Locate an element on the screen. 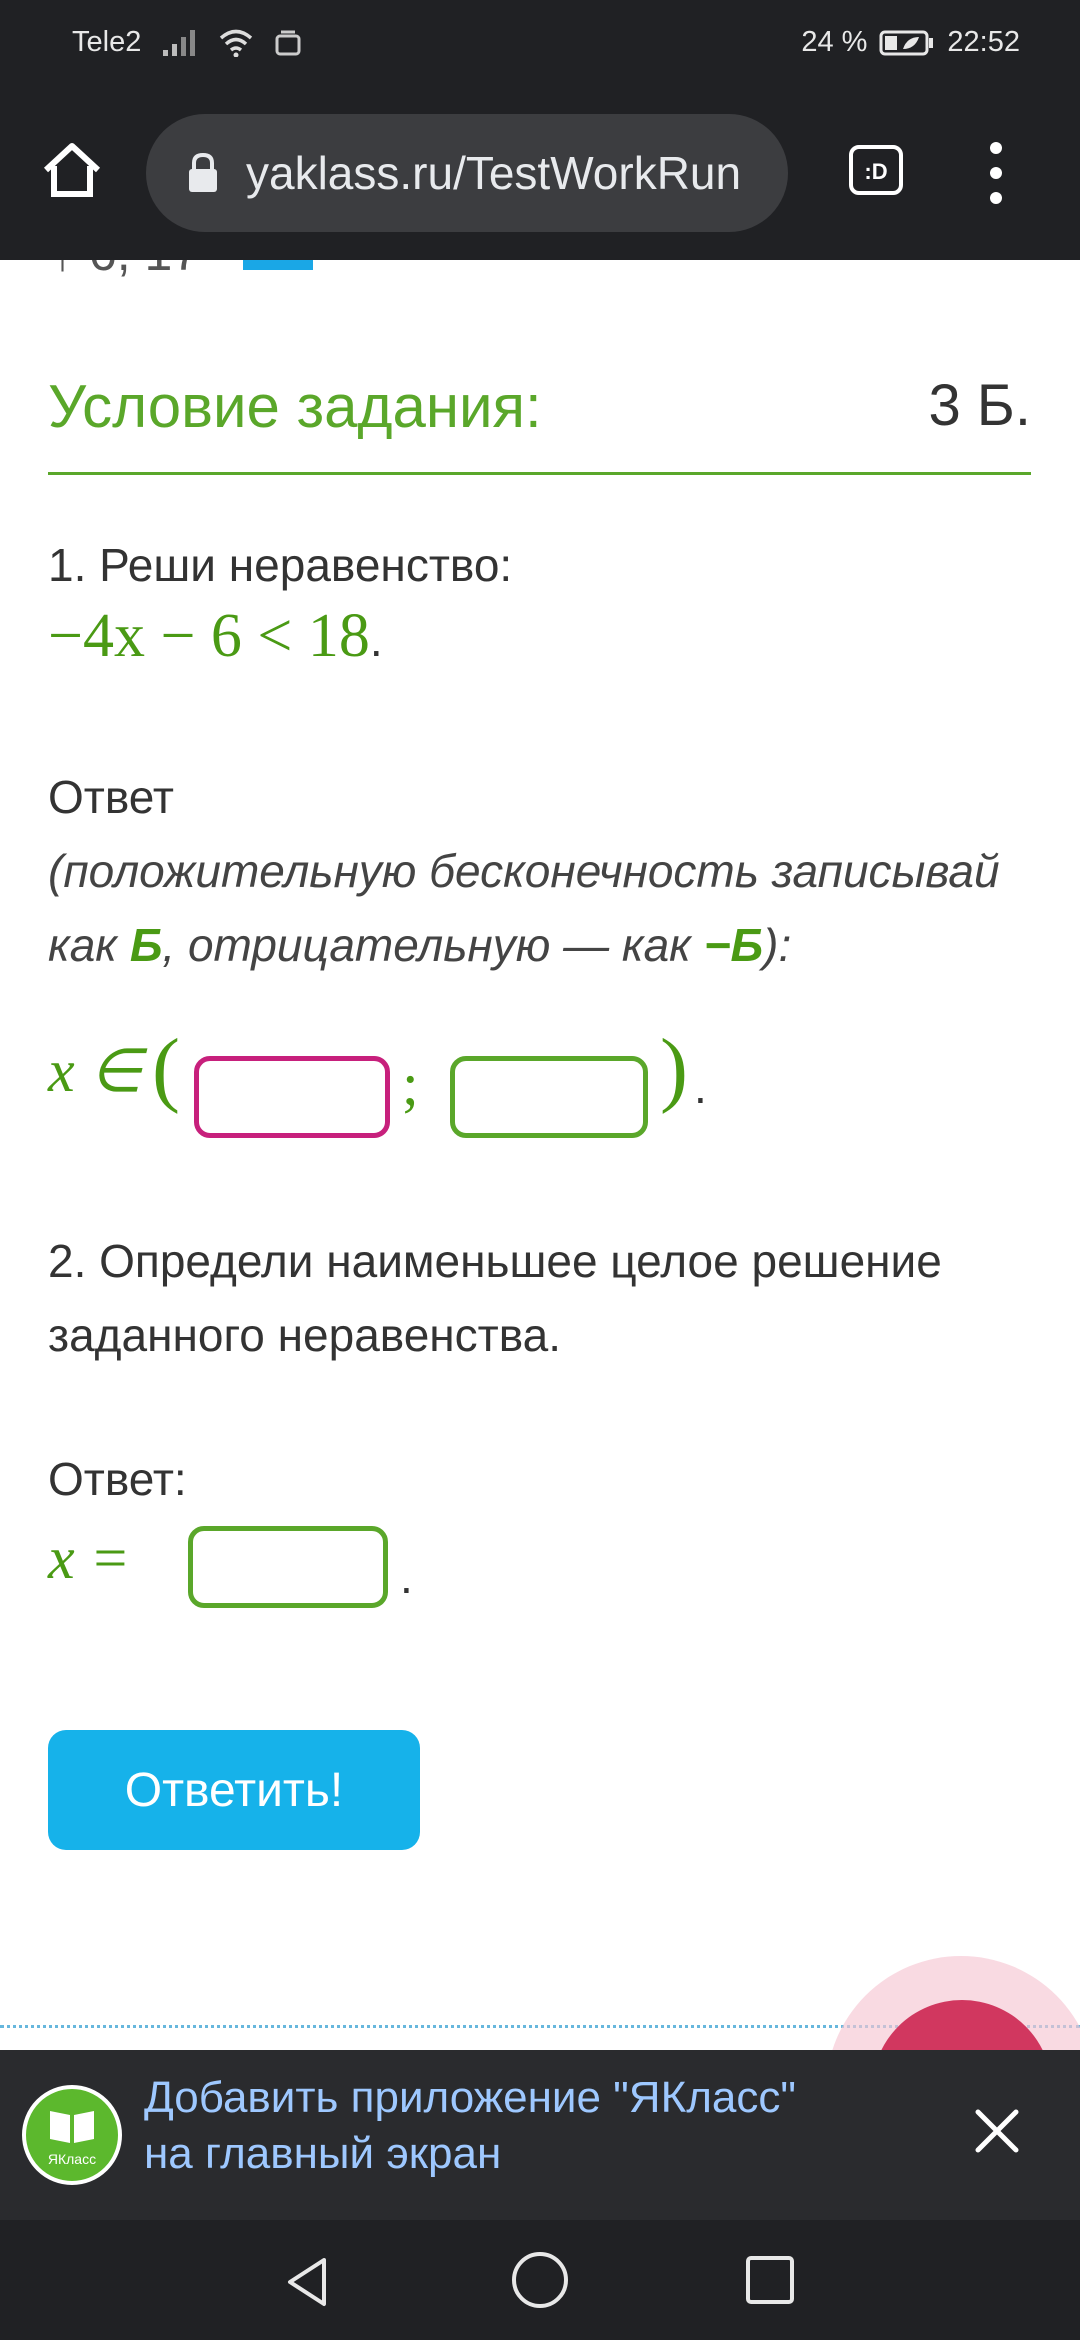  interval-upper-input is located at coordinates (549, 1097).